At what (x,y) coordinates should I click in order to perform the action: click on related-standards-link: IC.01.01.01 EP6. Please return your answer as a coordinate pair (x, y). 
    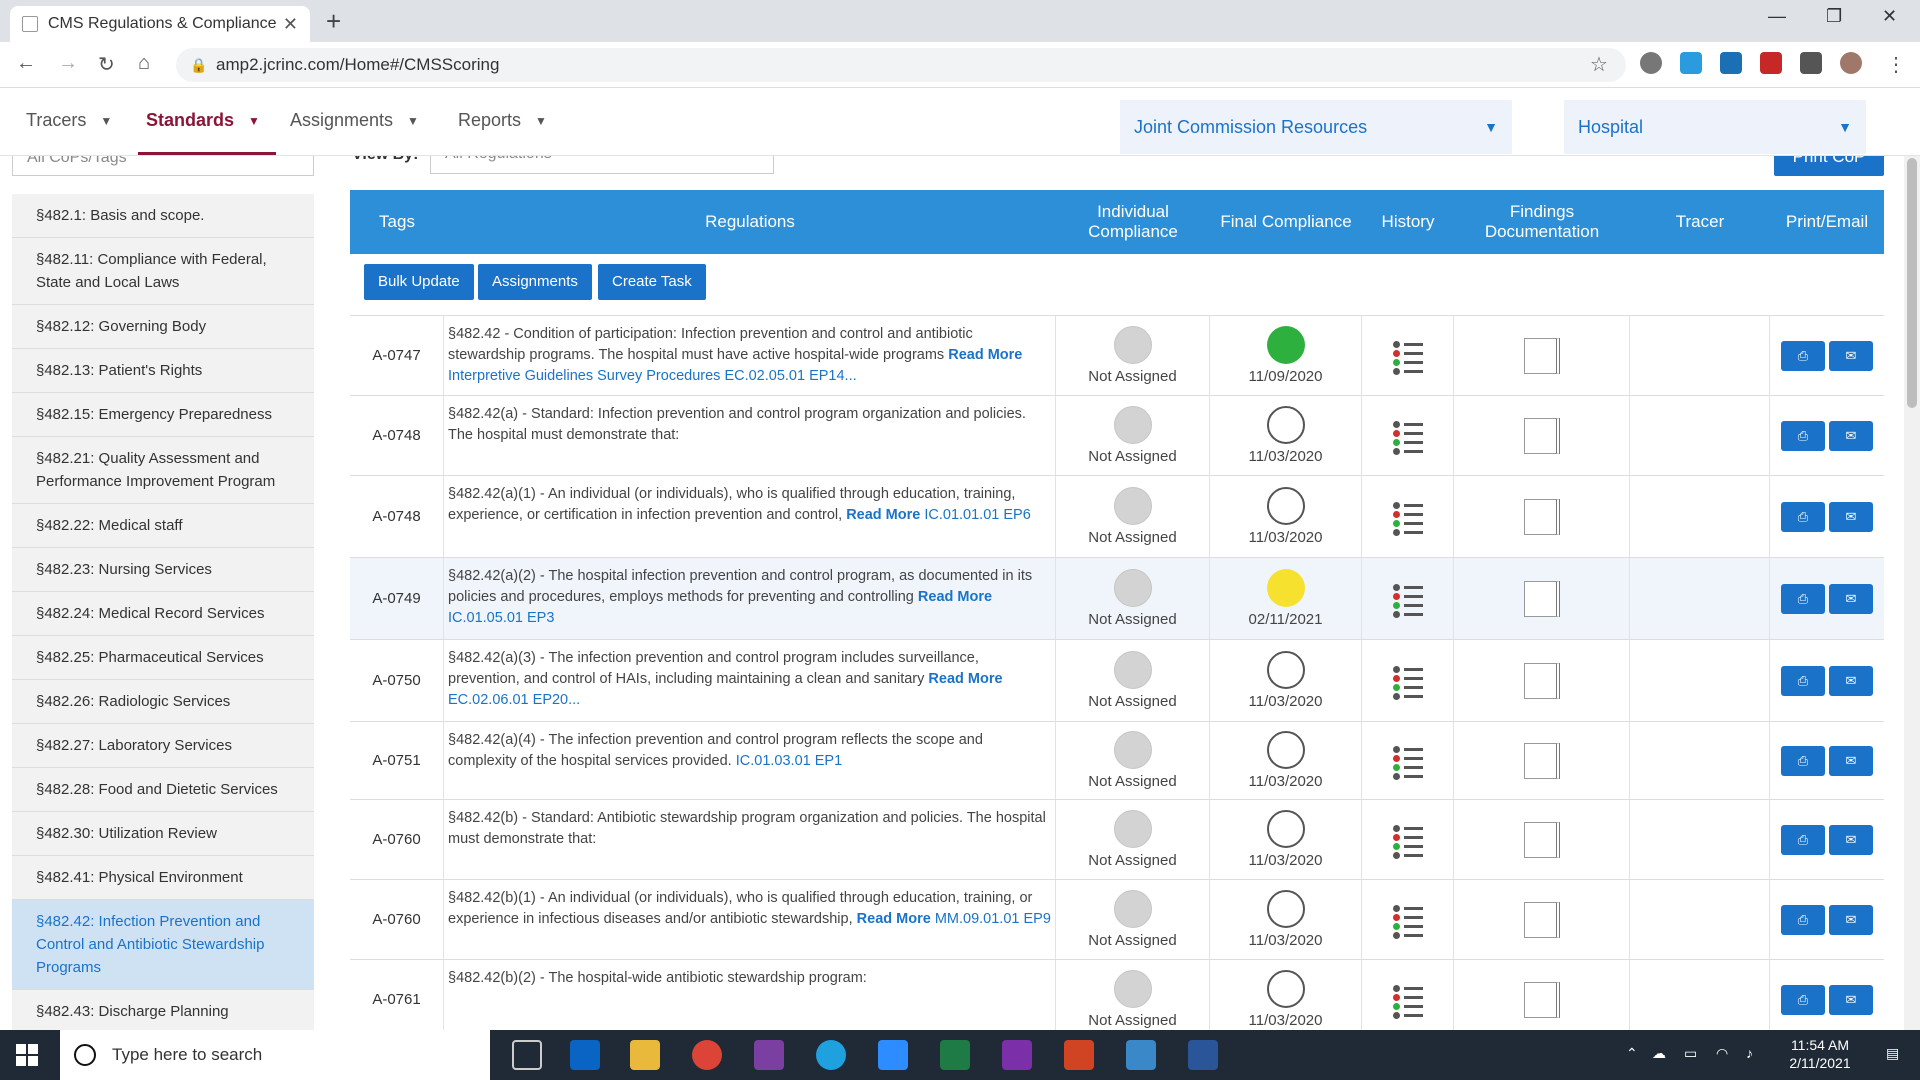
    Looking at the image, I should click on (977, 515).